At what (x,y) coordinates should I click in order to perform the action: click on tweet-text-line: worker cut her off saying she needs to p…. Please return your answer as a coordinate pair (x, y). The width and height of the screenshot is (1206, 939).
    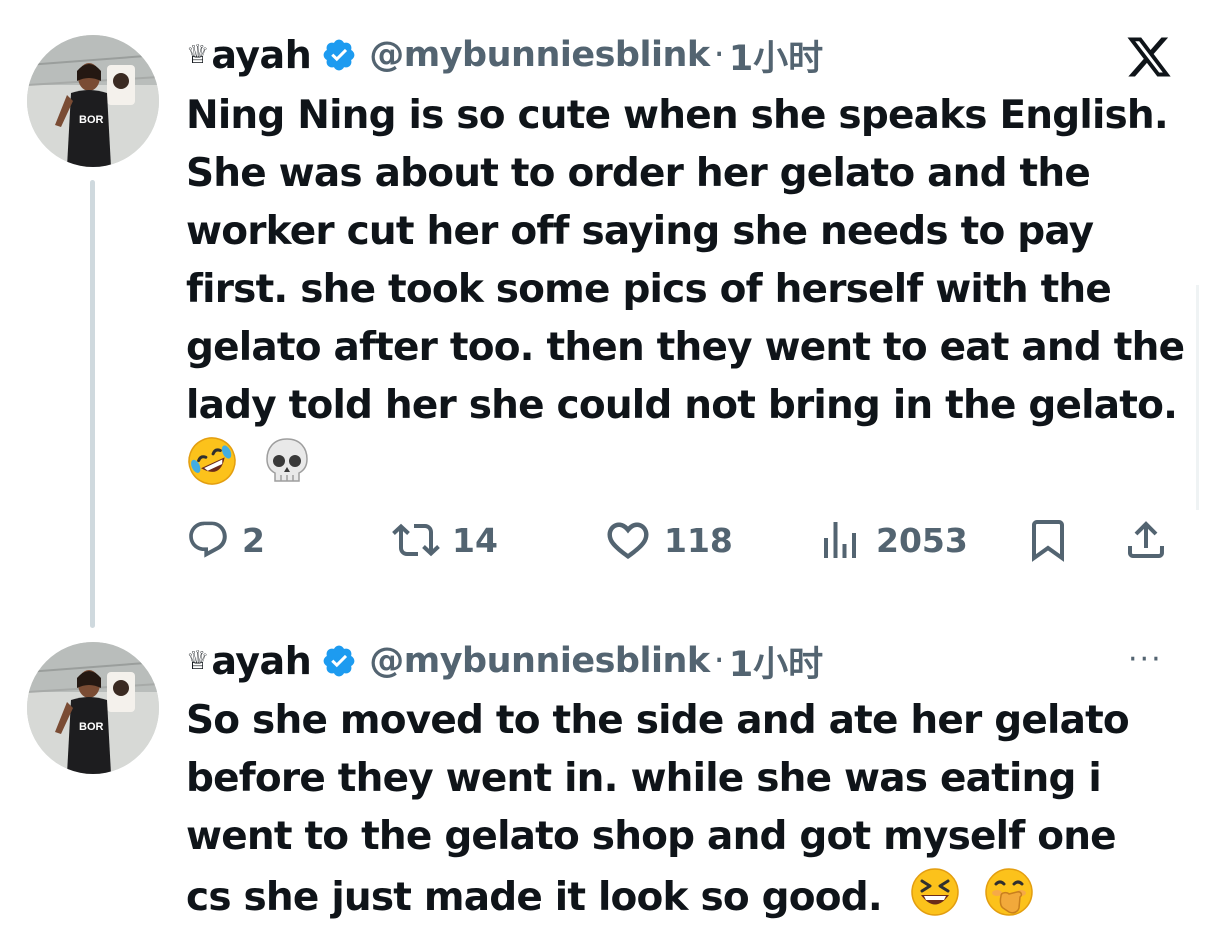
    Looking at the image, I should click on (640, 231).